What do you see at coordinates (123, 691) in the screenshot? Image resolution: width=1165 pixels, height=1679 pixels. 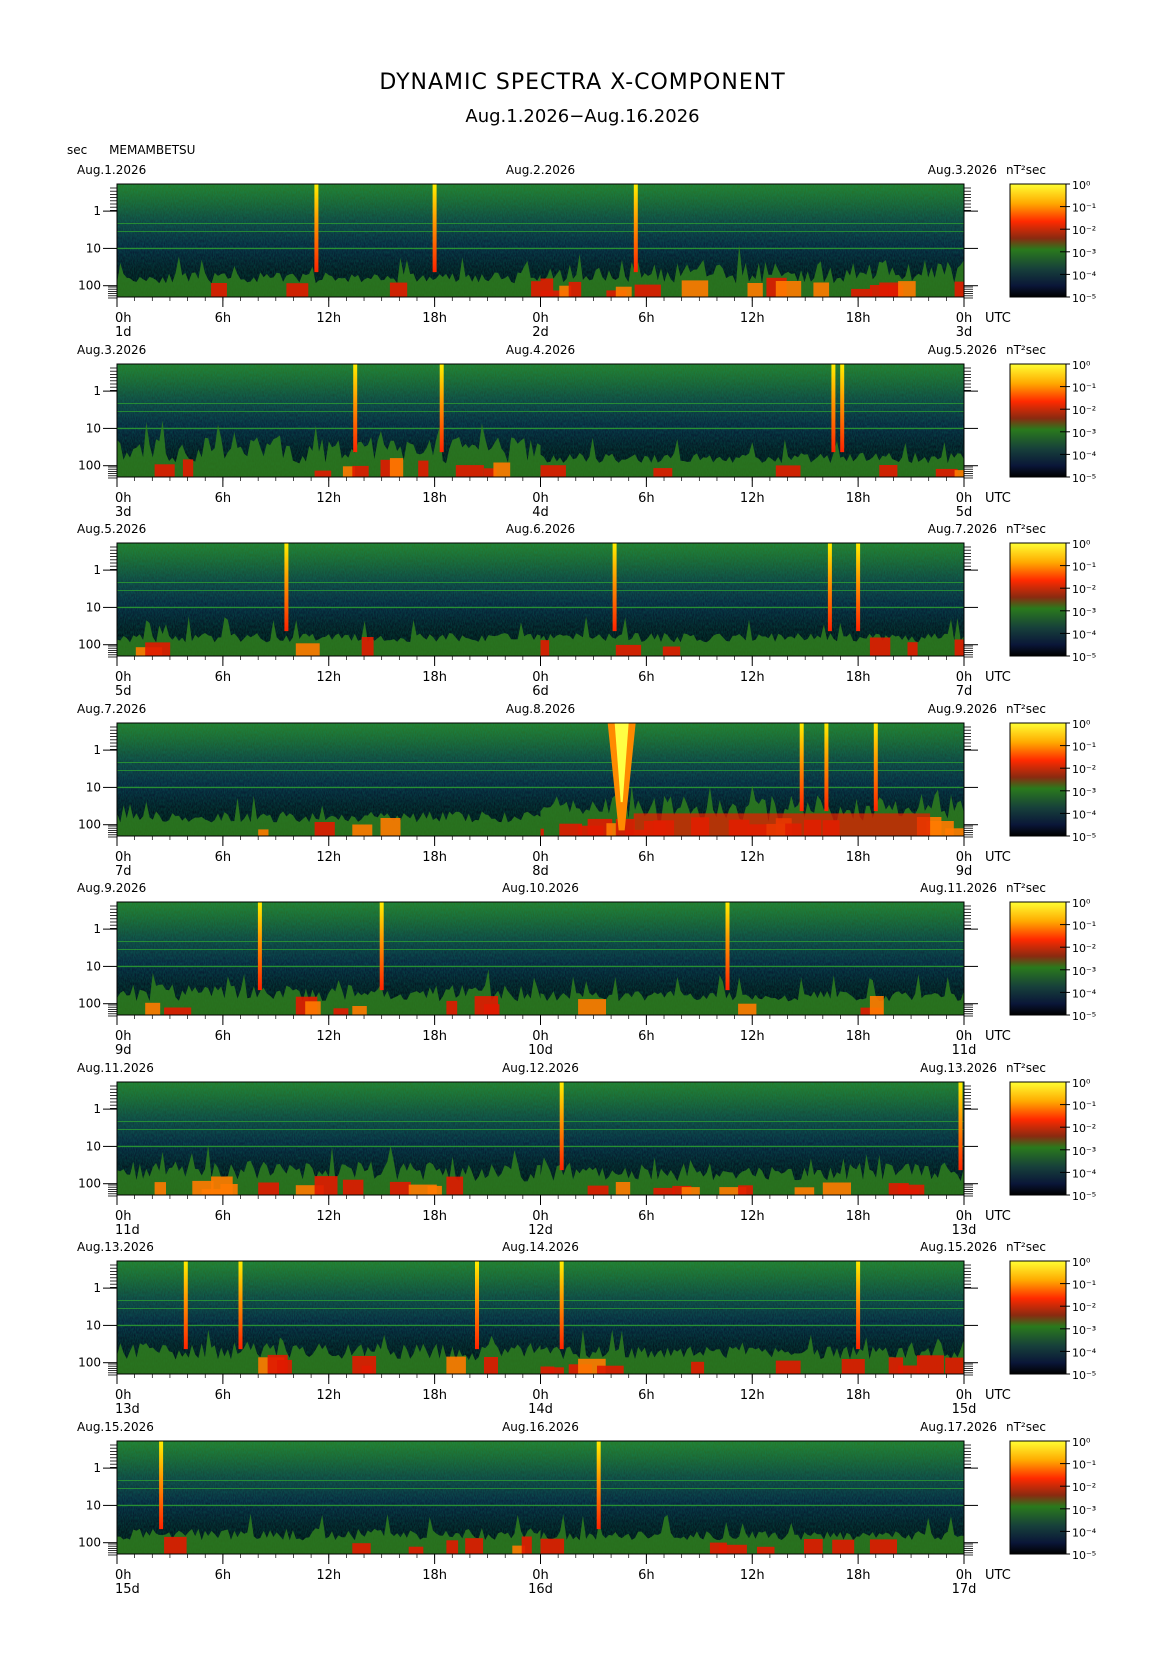 I see `day-label: 5d` at bounding box center [123, 691].